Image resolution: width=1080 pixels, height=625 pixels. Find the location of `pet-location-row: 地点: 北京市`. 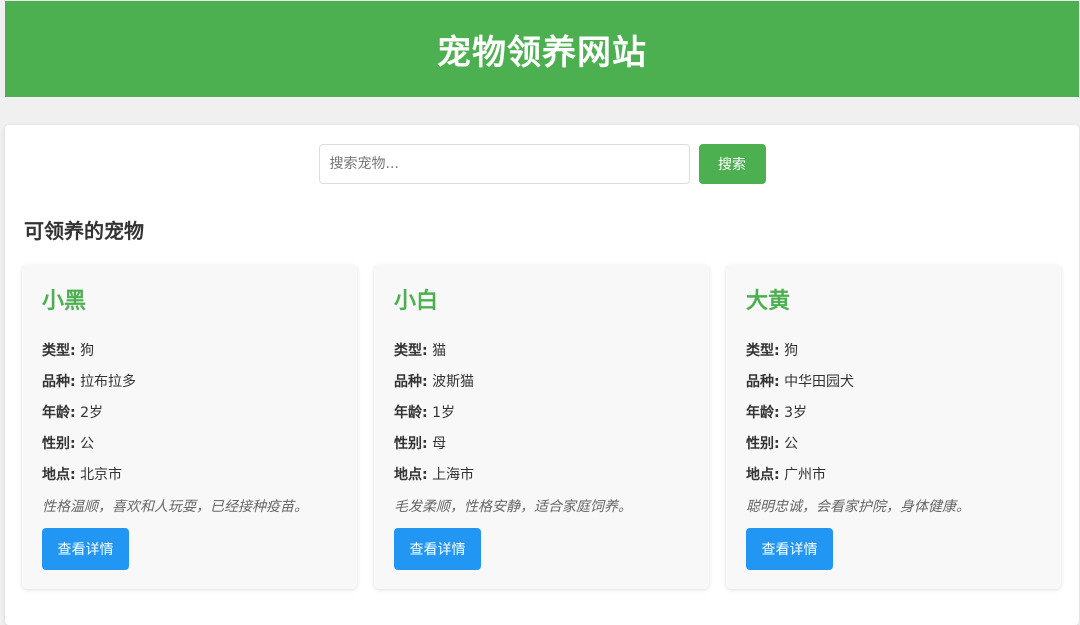

pet-location-row: 地点: 北京市 is located at coordinates (189, 475).